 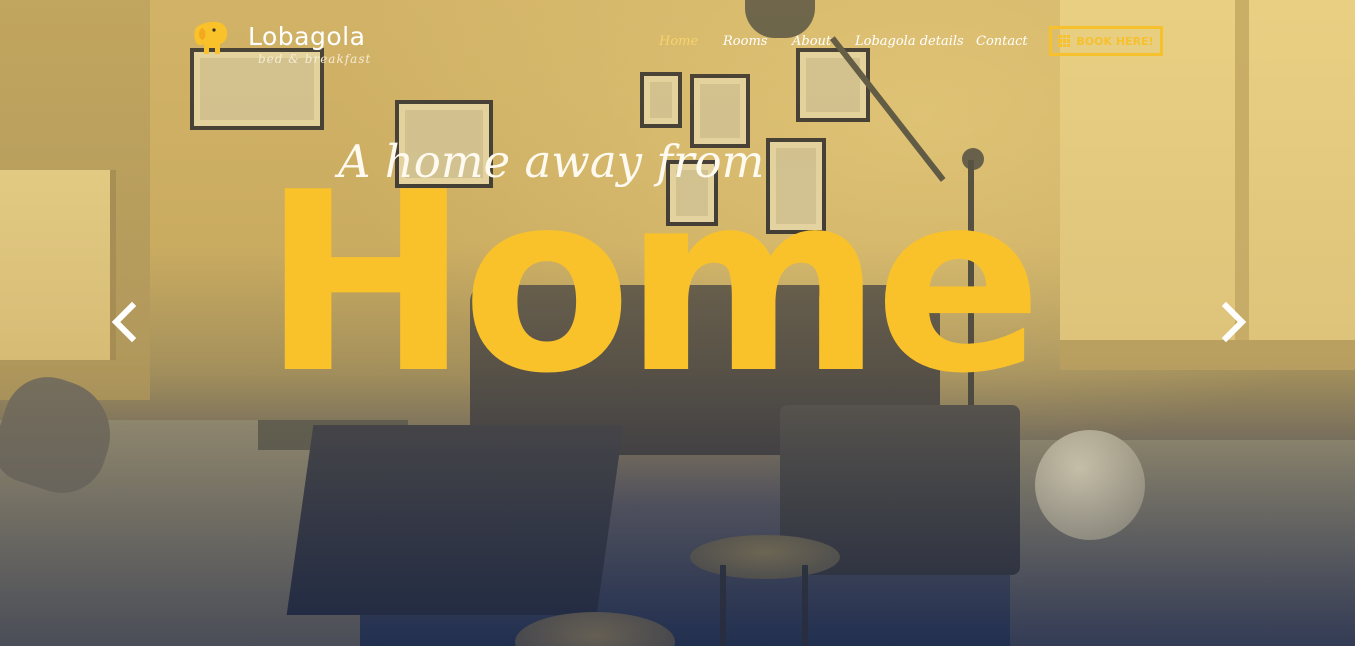 I want to click on elephant-icon, so click(x=212, y=38).